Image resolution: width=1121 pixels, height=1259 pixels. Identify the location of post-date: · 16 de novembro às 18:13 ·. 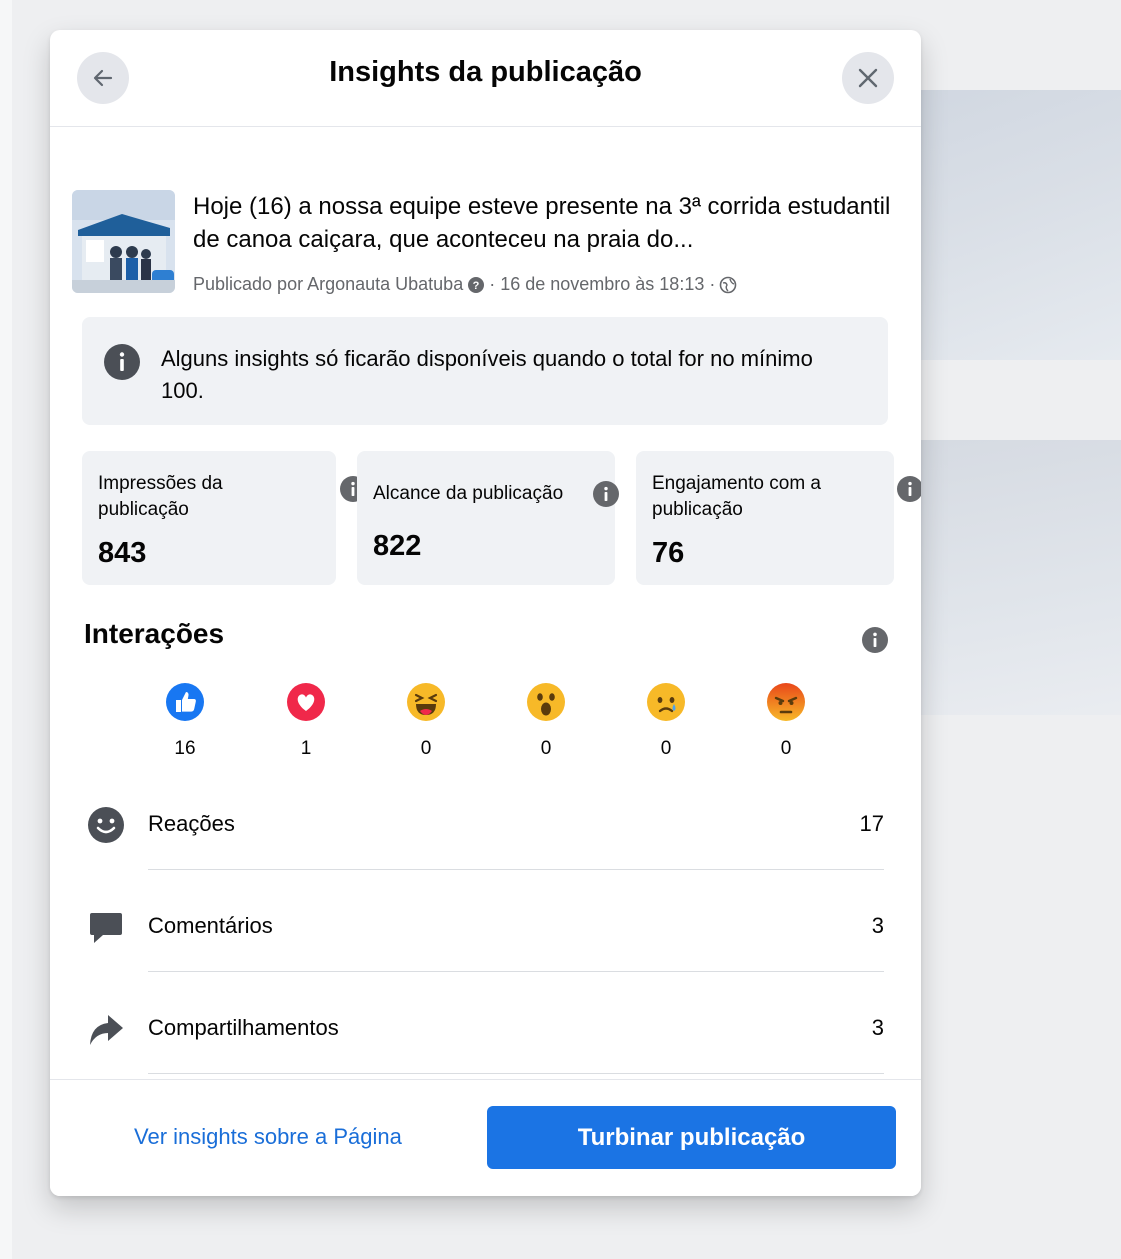
(602, 284).